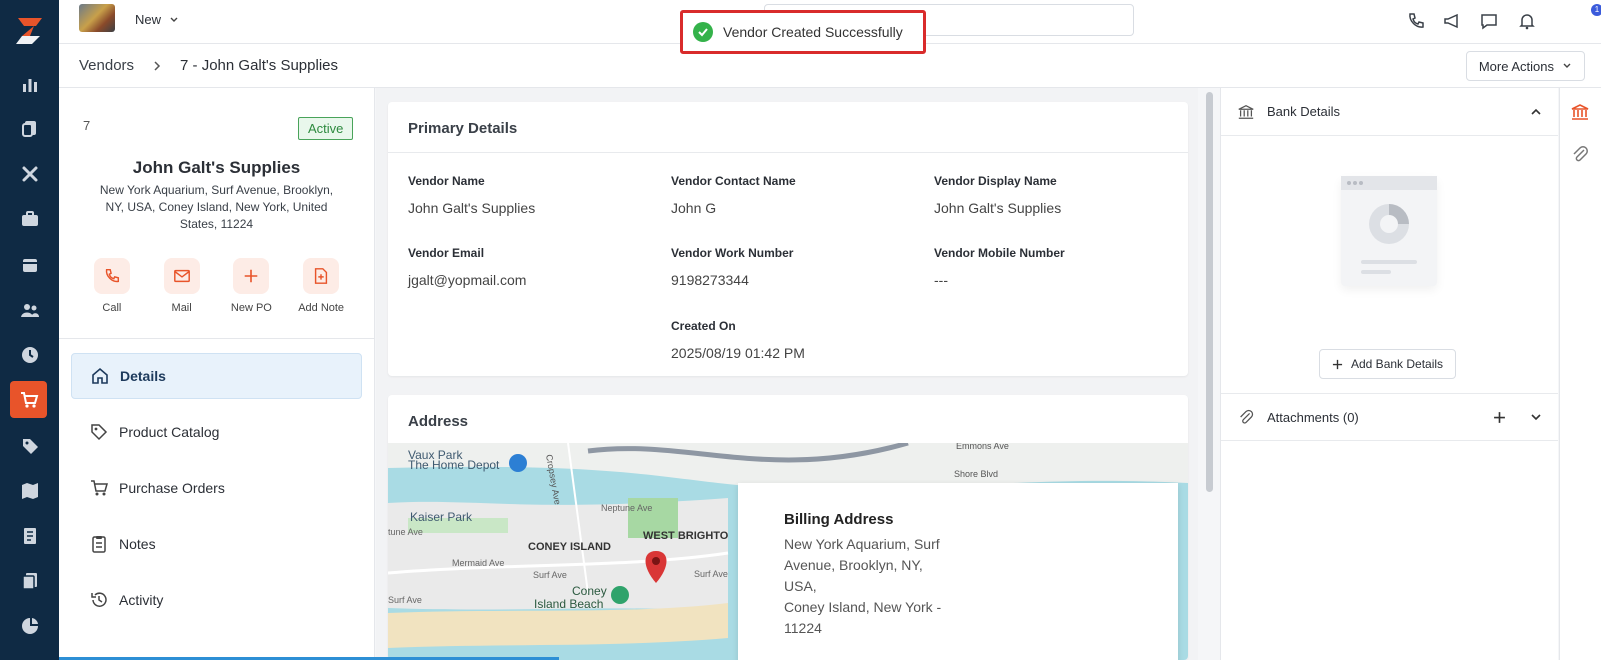  Describe the element at coordinates (29, 581) in the screenshot. I see `nav-docs-icon` at that location.